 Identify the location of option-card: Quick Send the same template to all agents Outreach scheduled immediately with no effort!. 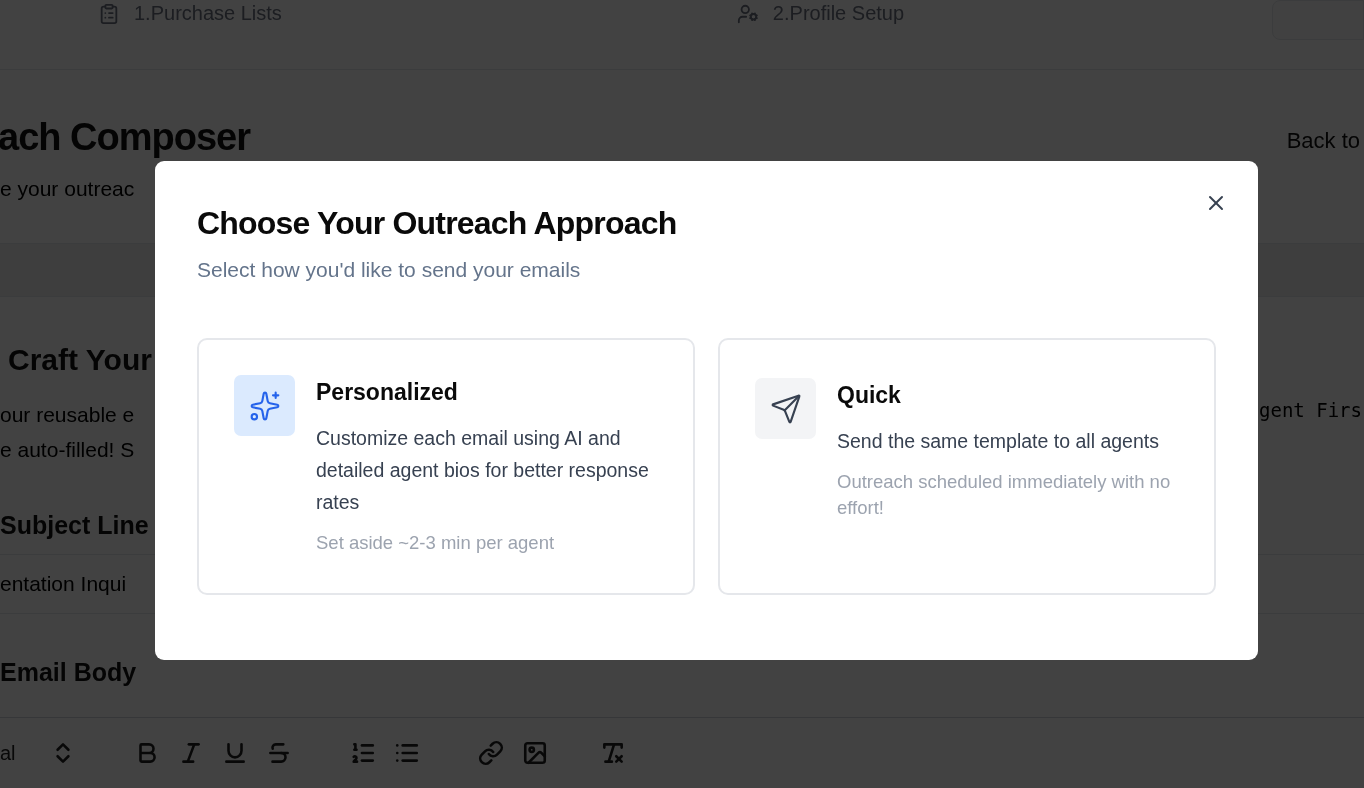
(967, 466).